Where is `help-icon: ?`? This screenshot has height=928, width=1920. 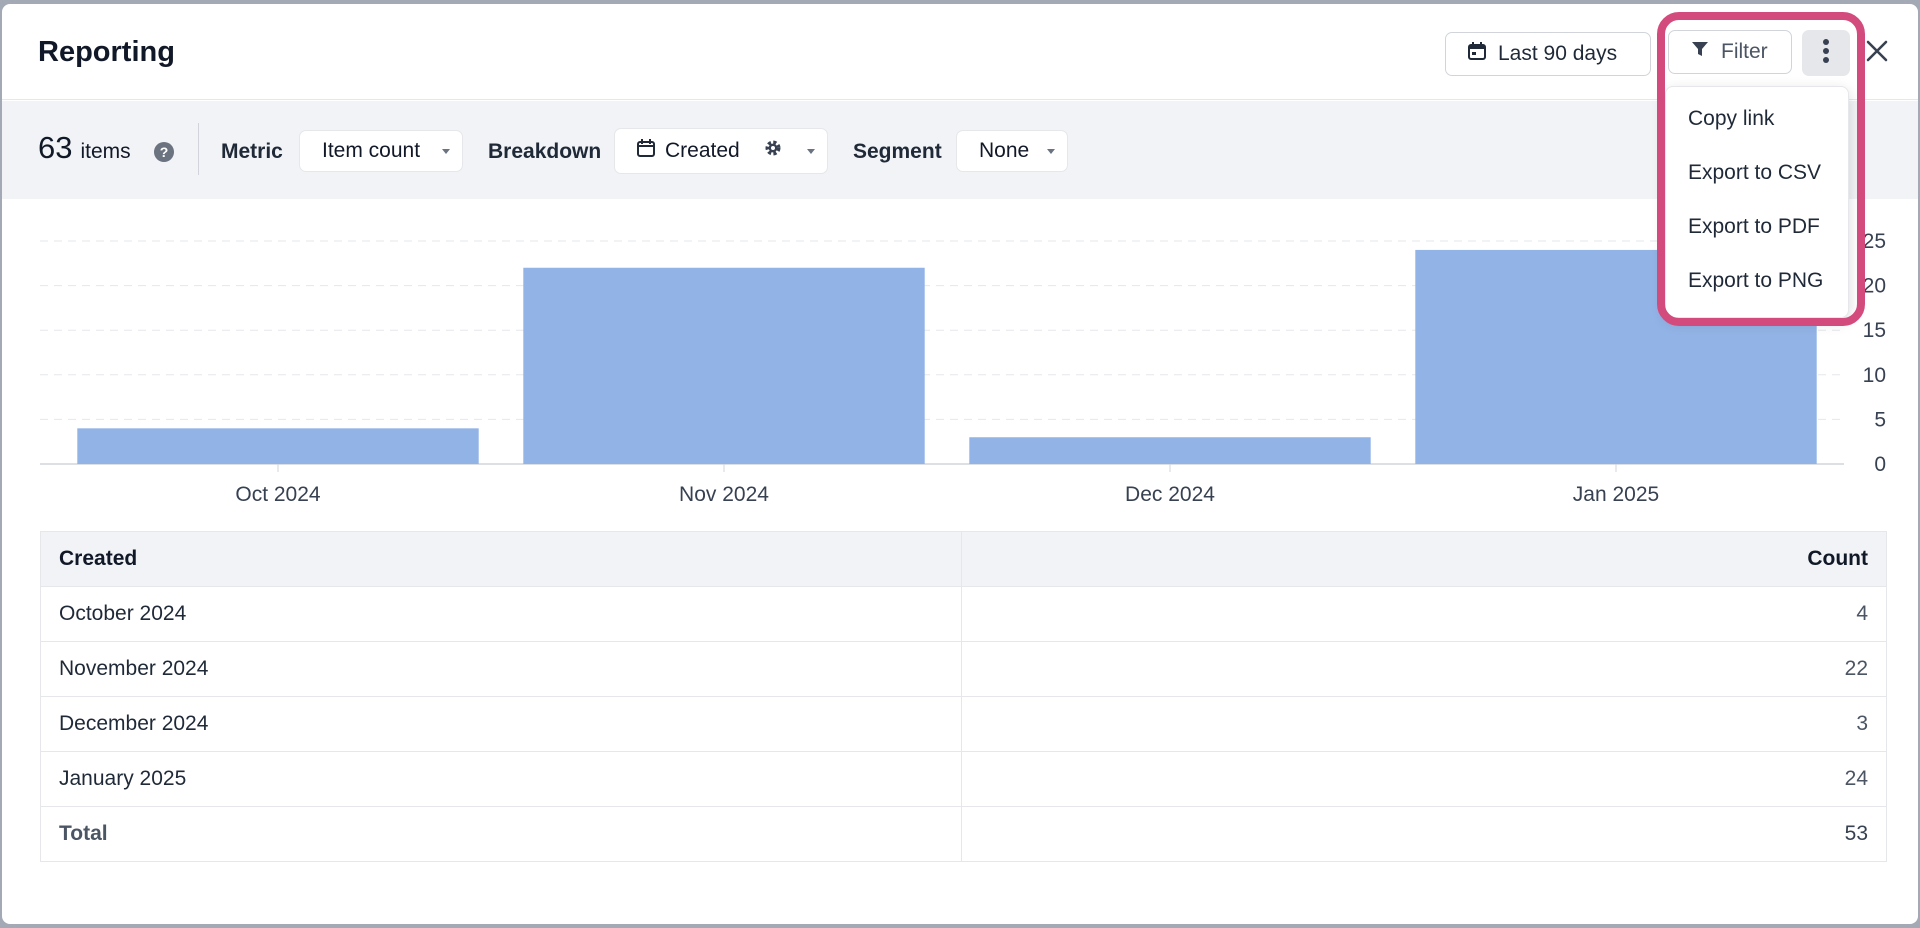
help-icon: ? is located at coordinates (164, 152).